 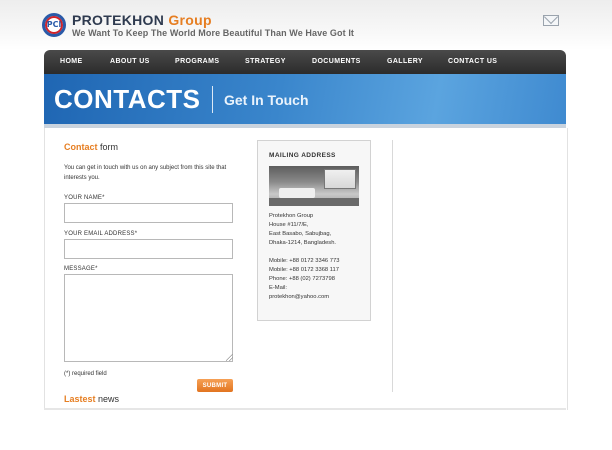 I want to click on message-field, so click(x=148, y=318).